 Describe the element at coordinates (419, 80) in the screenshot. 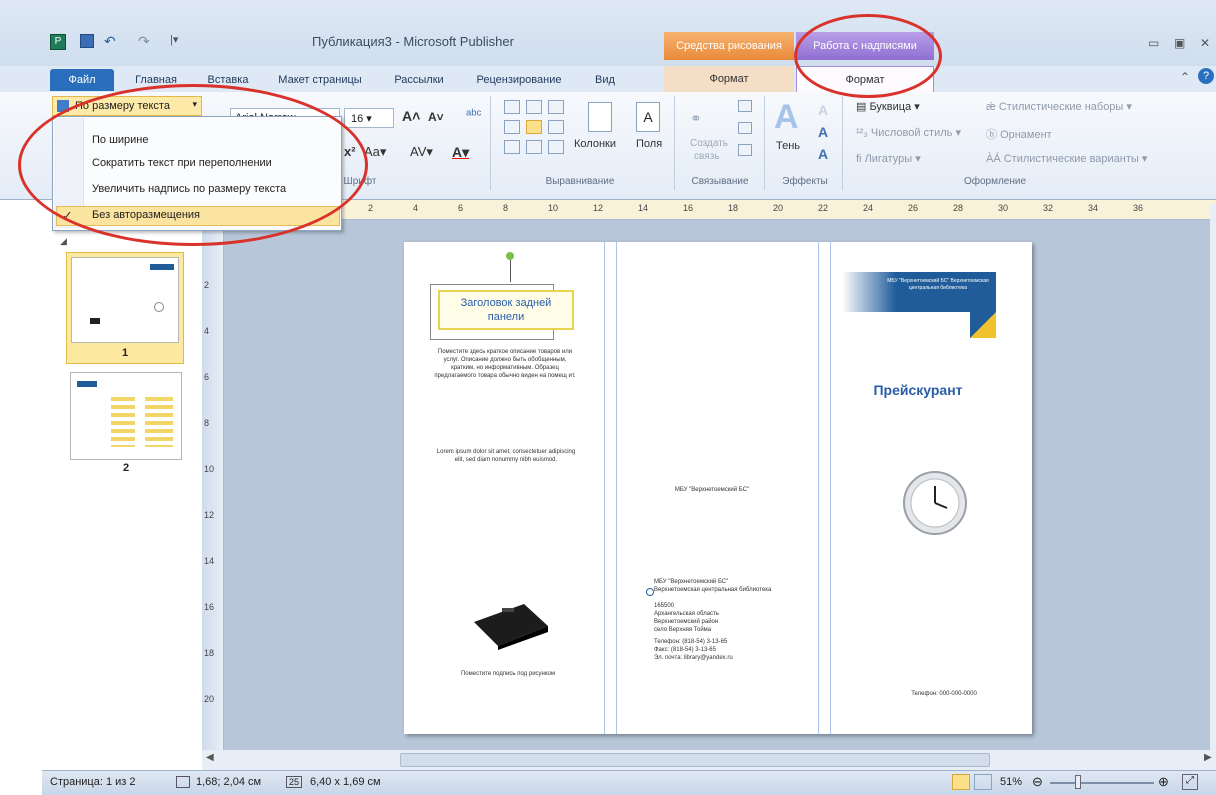

I see `tab-mailings: Рассылки` at that location.